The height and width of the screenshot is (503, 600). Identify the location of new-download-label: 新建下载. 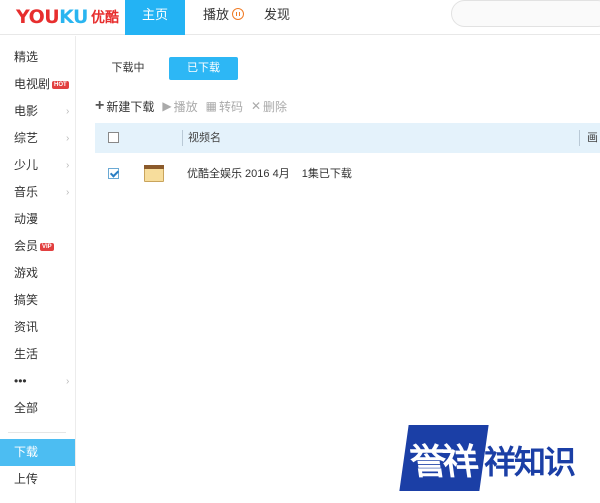
(130, 106).